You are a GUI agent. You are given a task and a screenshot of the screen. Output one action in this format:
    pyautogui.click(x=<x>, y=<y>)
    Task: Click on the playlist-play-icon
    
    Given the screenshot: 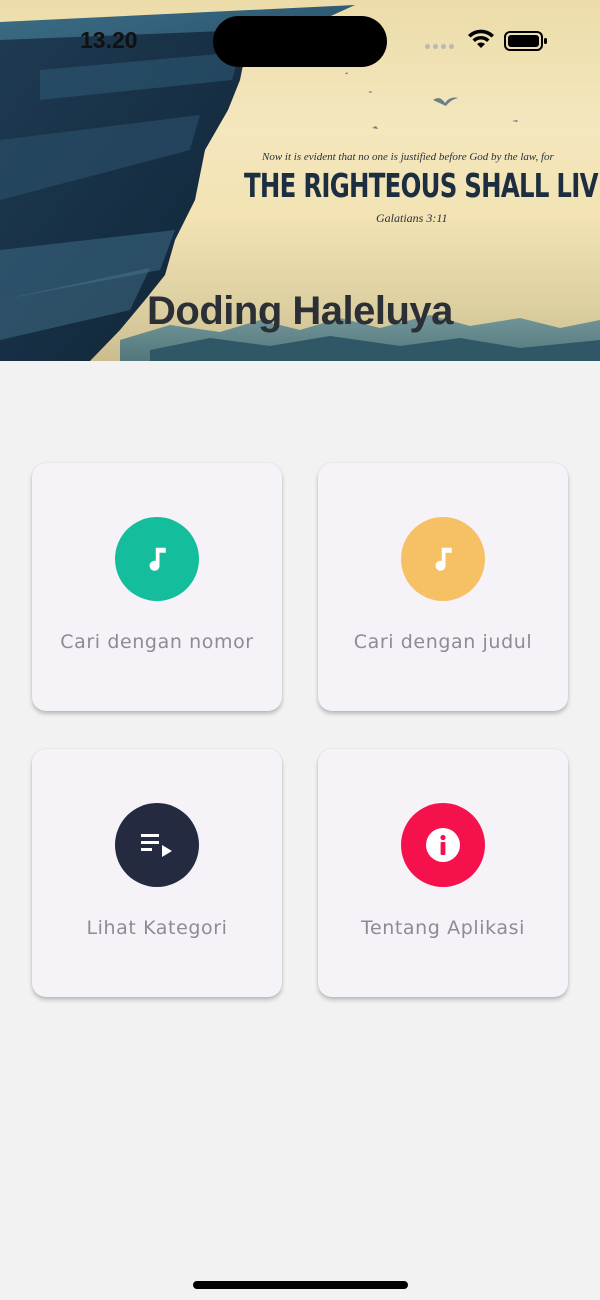 What is the action you would take?
    pyautogui.click(x=157, y=845)
    